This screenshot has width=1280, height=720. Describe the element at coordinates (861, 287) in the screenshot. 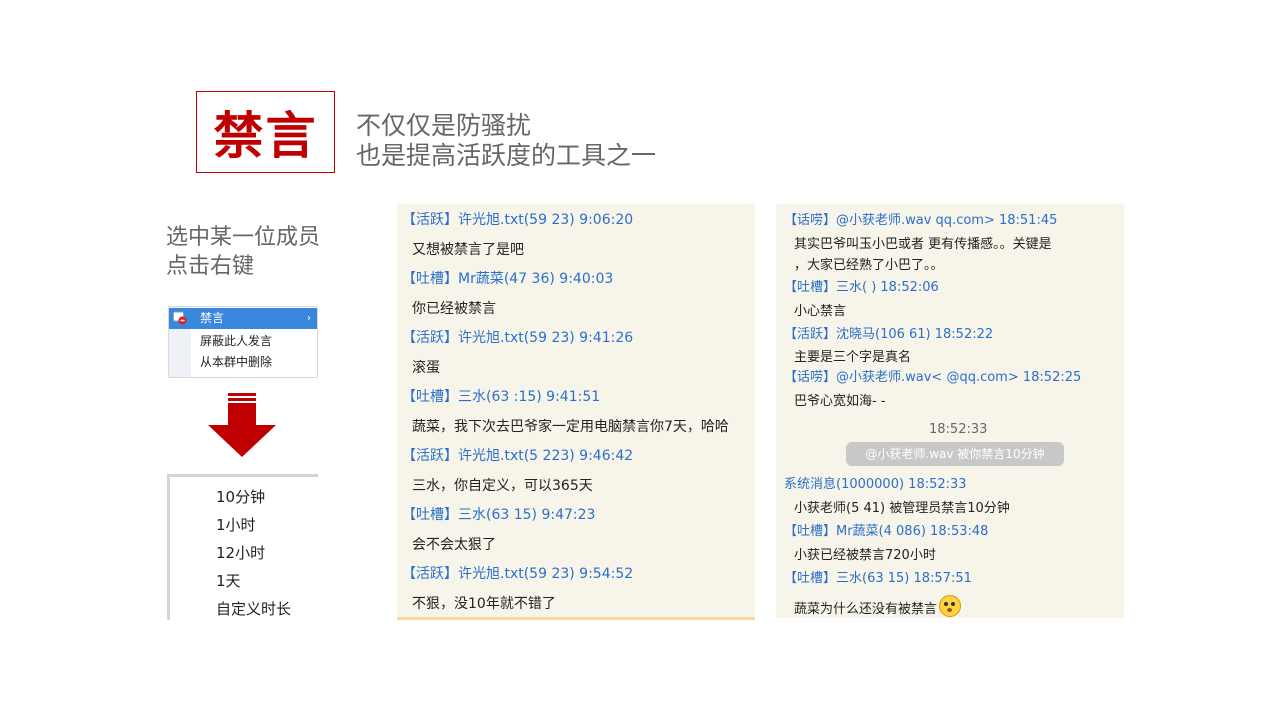

I see `chat-header: 【吐槽】三水( ) 18:52:06` at that location.